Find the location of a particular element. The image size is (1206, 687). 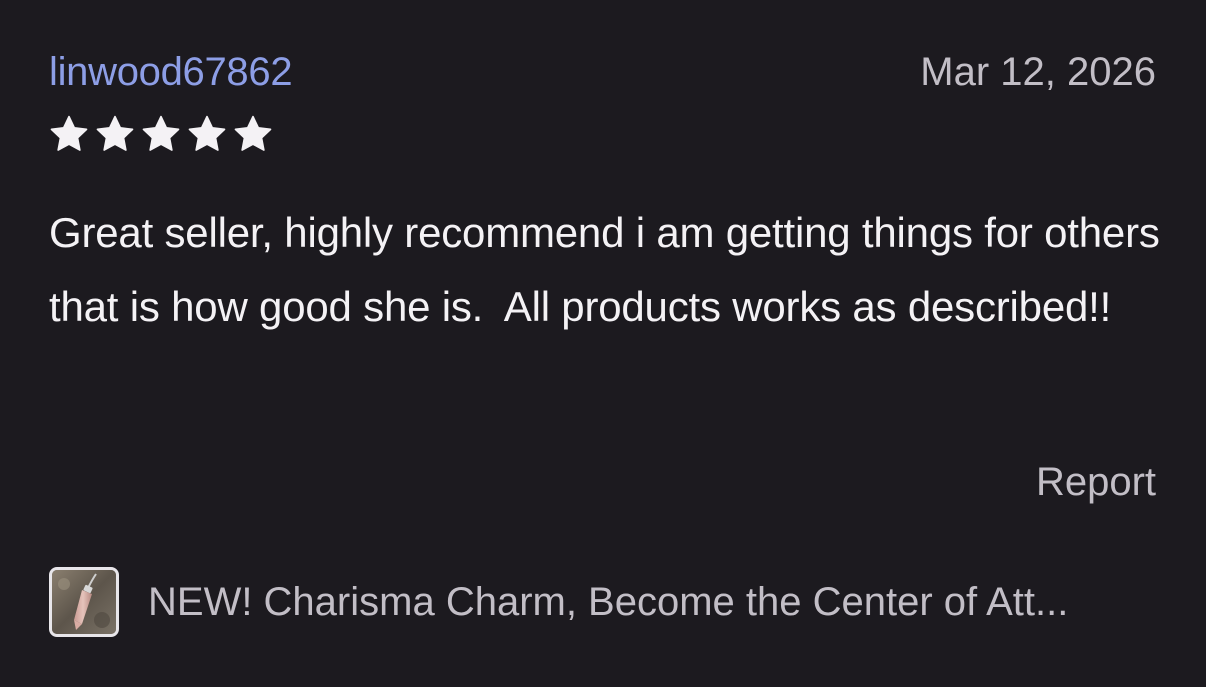

review-date: Mar 12, 2026 is located at coordinates (1038, 72).